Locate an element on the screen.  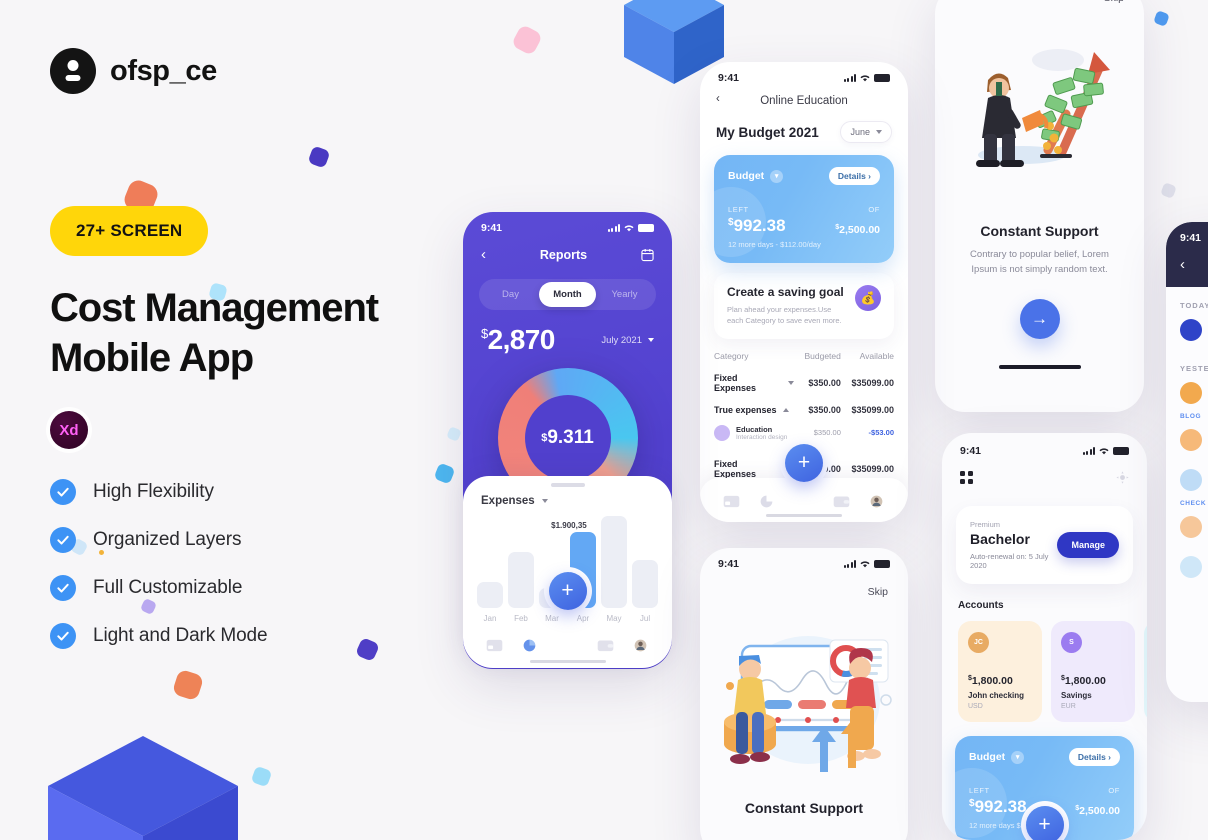
list-item: High Flexibility is located at coordinates (265, 492).